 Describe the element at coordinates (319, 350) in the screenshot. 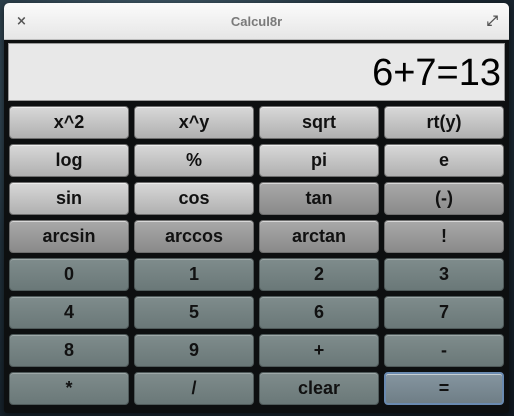

I see `plus-button: +` at that location.